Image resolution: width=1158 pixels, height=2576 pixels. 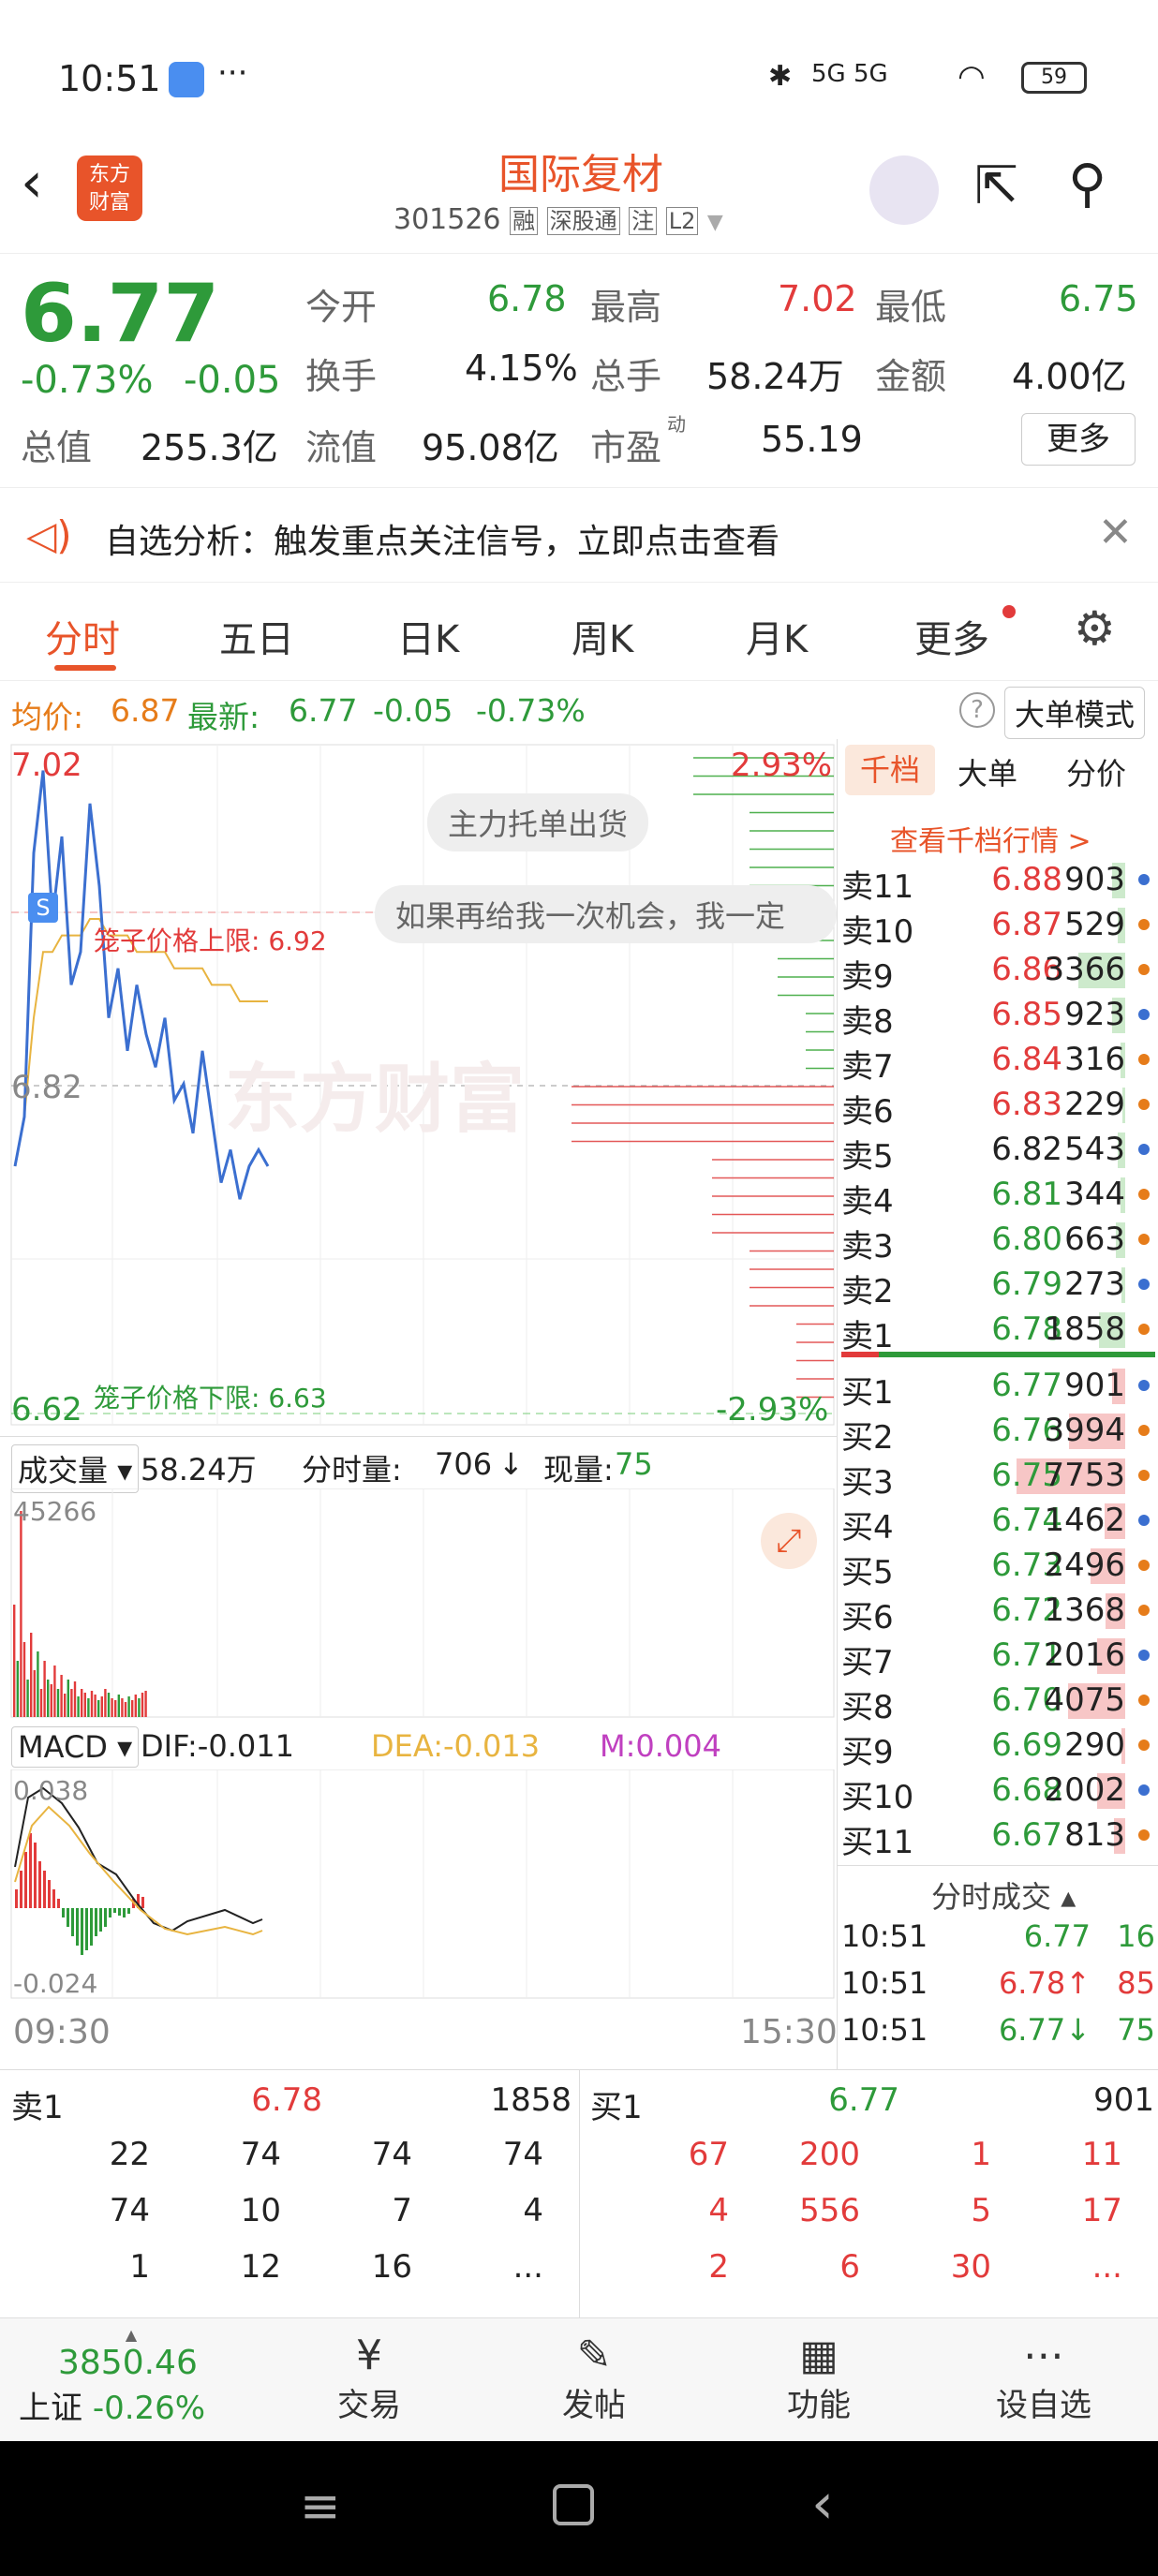 What do you see at coordinates (789, 2032) in the screenshot?
I see `time-end-label: 15:30` at bounding box center [789, 2032].